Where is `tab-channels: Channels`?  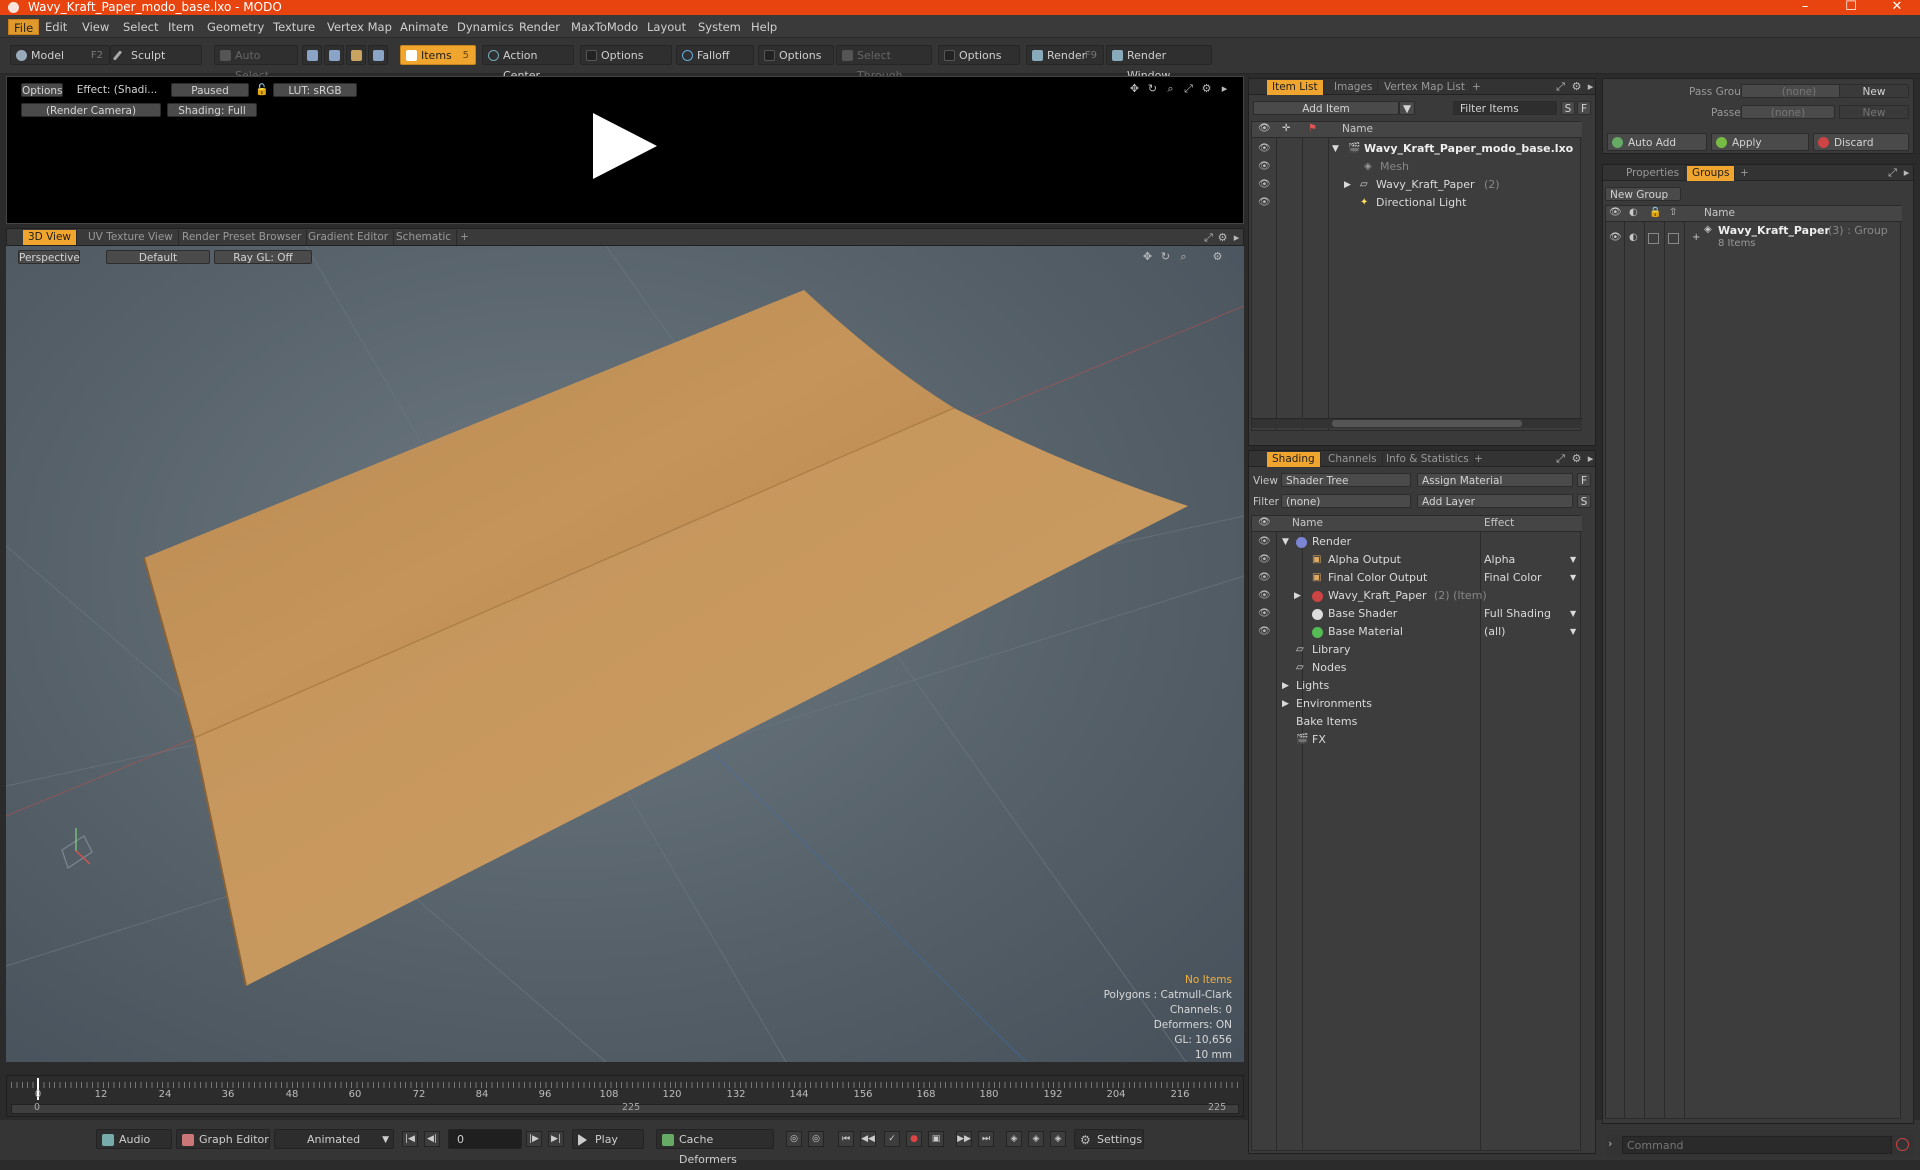 tab-channels: Channels is located at coordinates (1353, 459).